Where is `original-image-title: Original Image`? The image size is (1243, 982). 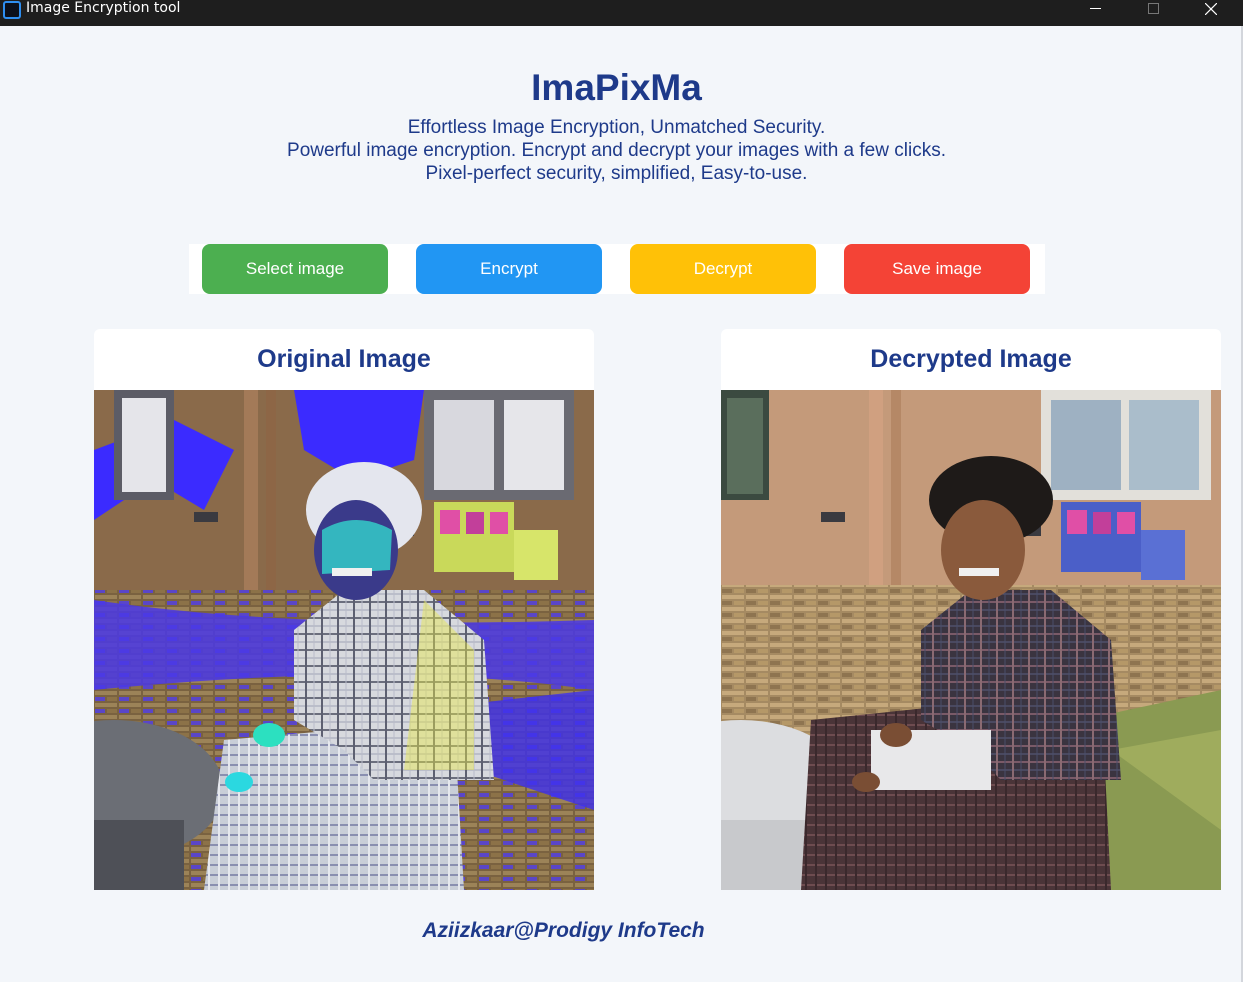 original-image-title: Original Image is located at coordinates (344, 359).